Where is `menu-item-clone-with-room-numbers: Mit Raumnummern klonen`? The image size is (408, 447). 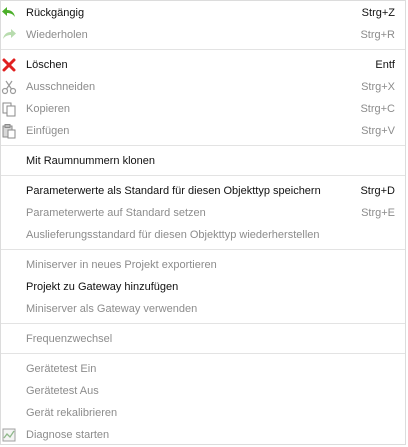
menu-item-clone-with-room-numbers: Mit Raumnummern klonen is located at coordinates (203, 161).